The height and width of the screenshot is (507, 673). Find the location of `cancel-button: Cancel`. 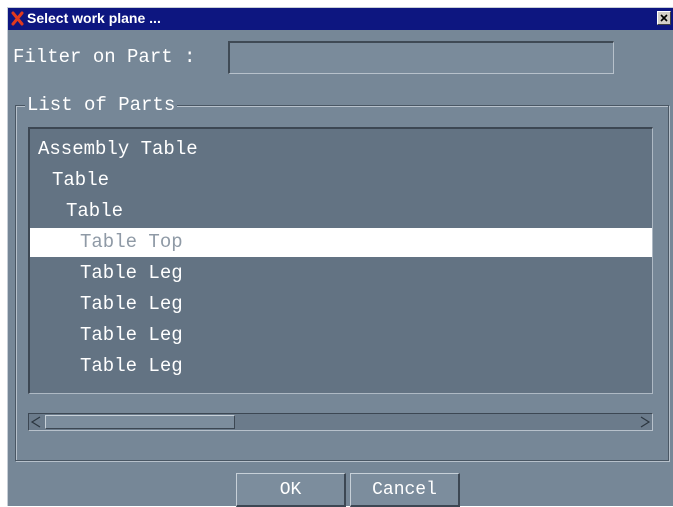

cancel-button: Cancel is located at coordinates (405, 490).